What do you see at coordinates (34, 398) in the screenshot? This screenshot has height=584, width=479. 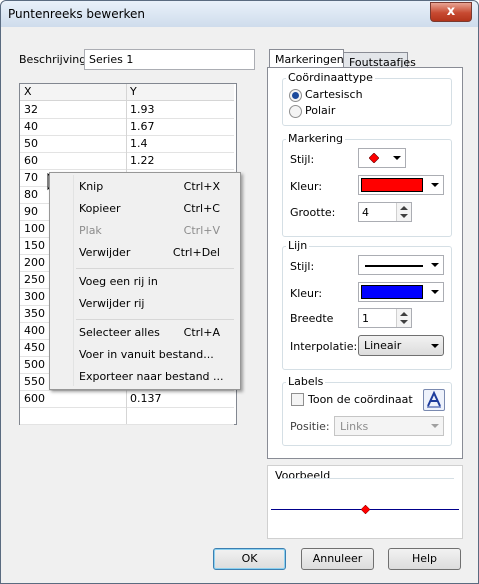 I see `cell-x: 600` at bounding box center [34, 398].